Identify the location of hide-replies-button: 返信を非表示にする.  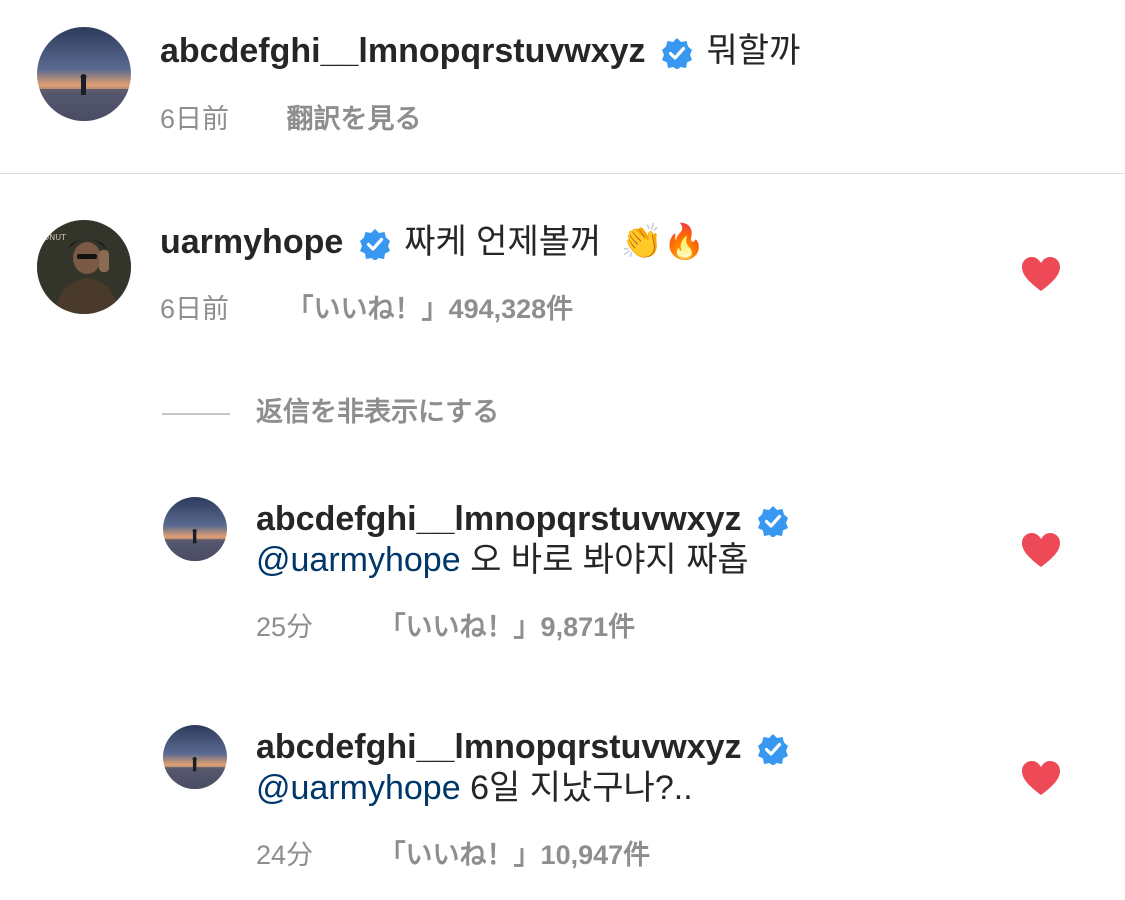
(330, 409).